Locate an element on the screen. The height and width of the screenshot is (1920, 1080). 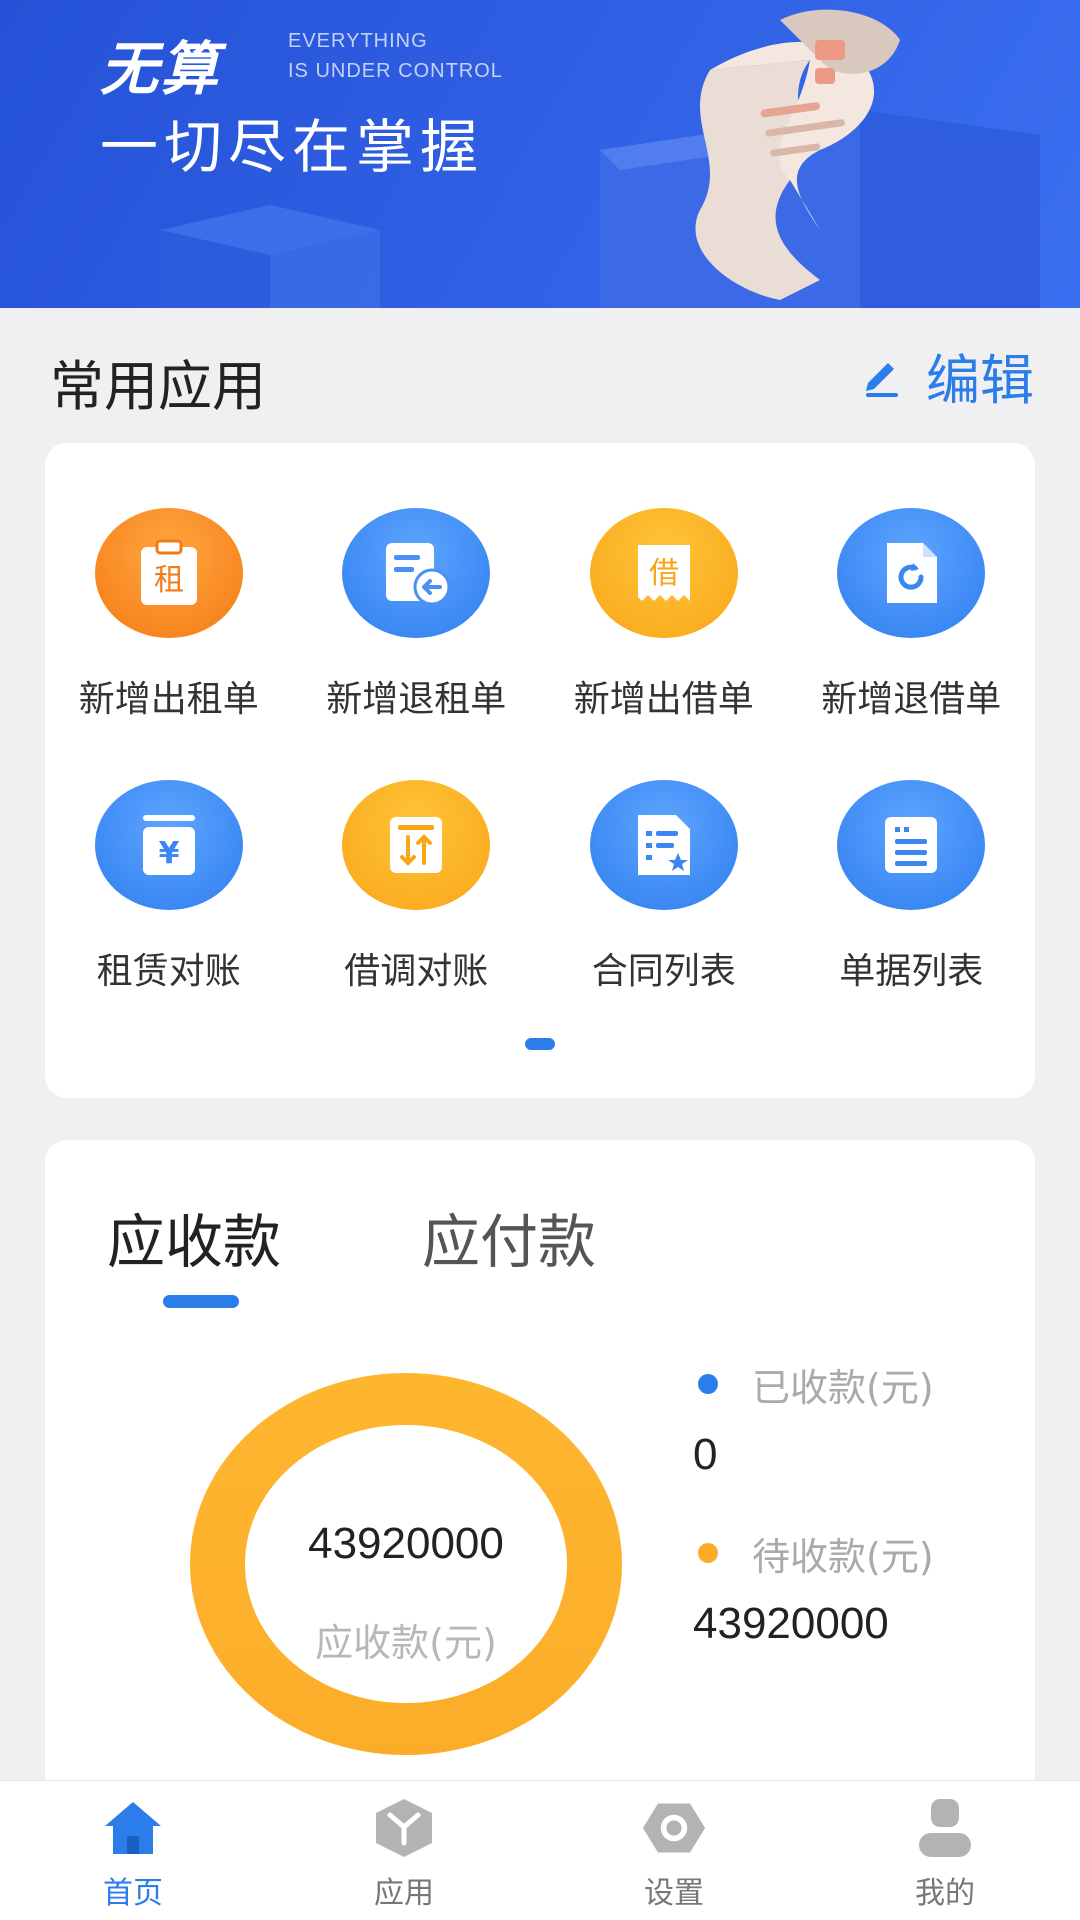
nav-label-settings: 设置 is located at coordinates (674, 1893).